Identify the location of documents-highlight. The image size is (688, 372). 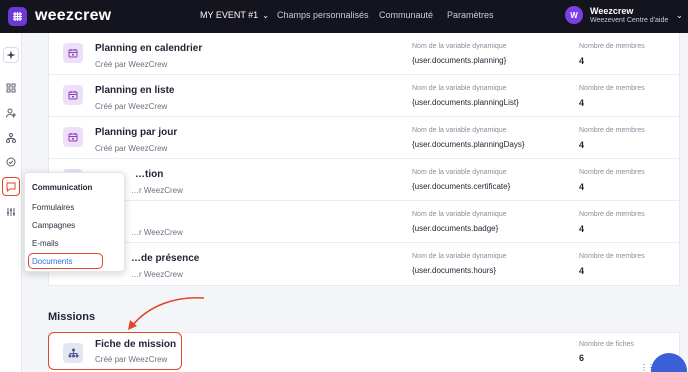
(65, 261).